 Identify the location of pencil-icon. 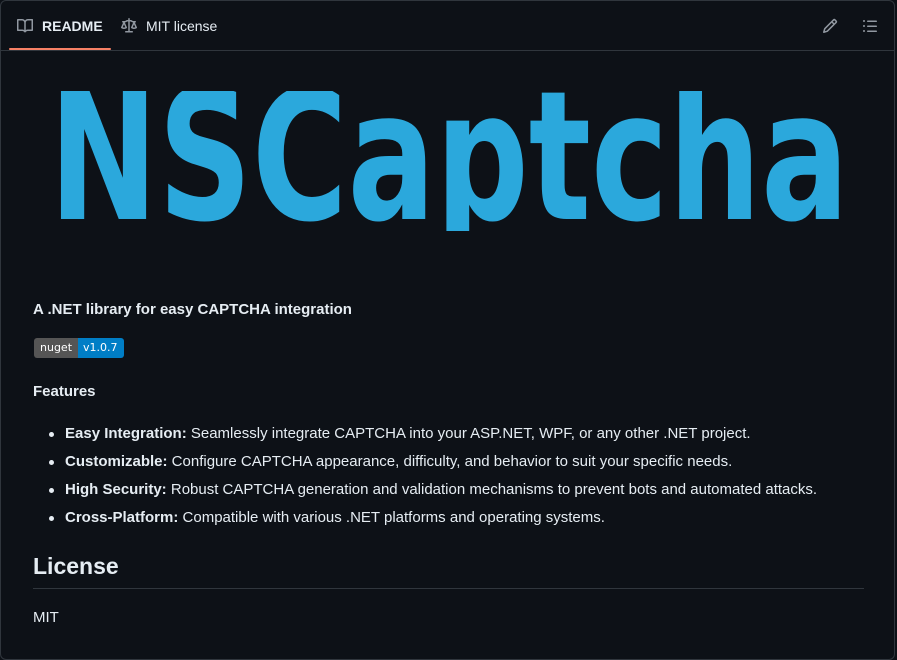
(830, 26).